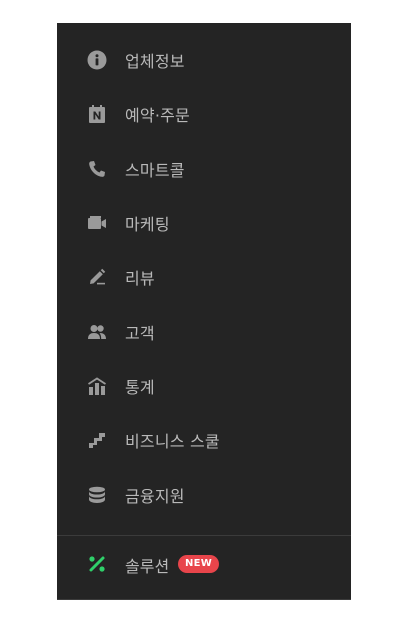  Describe the element at coordinates (97, 223) in the screenshot. I see `camera-icon` at that location.